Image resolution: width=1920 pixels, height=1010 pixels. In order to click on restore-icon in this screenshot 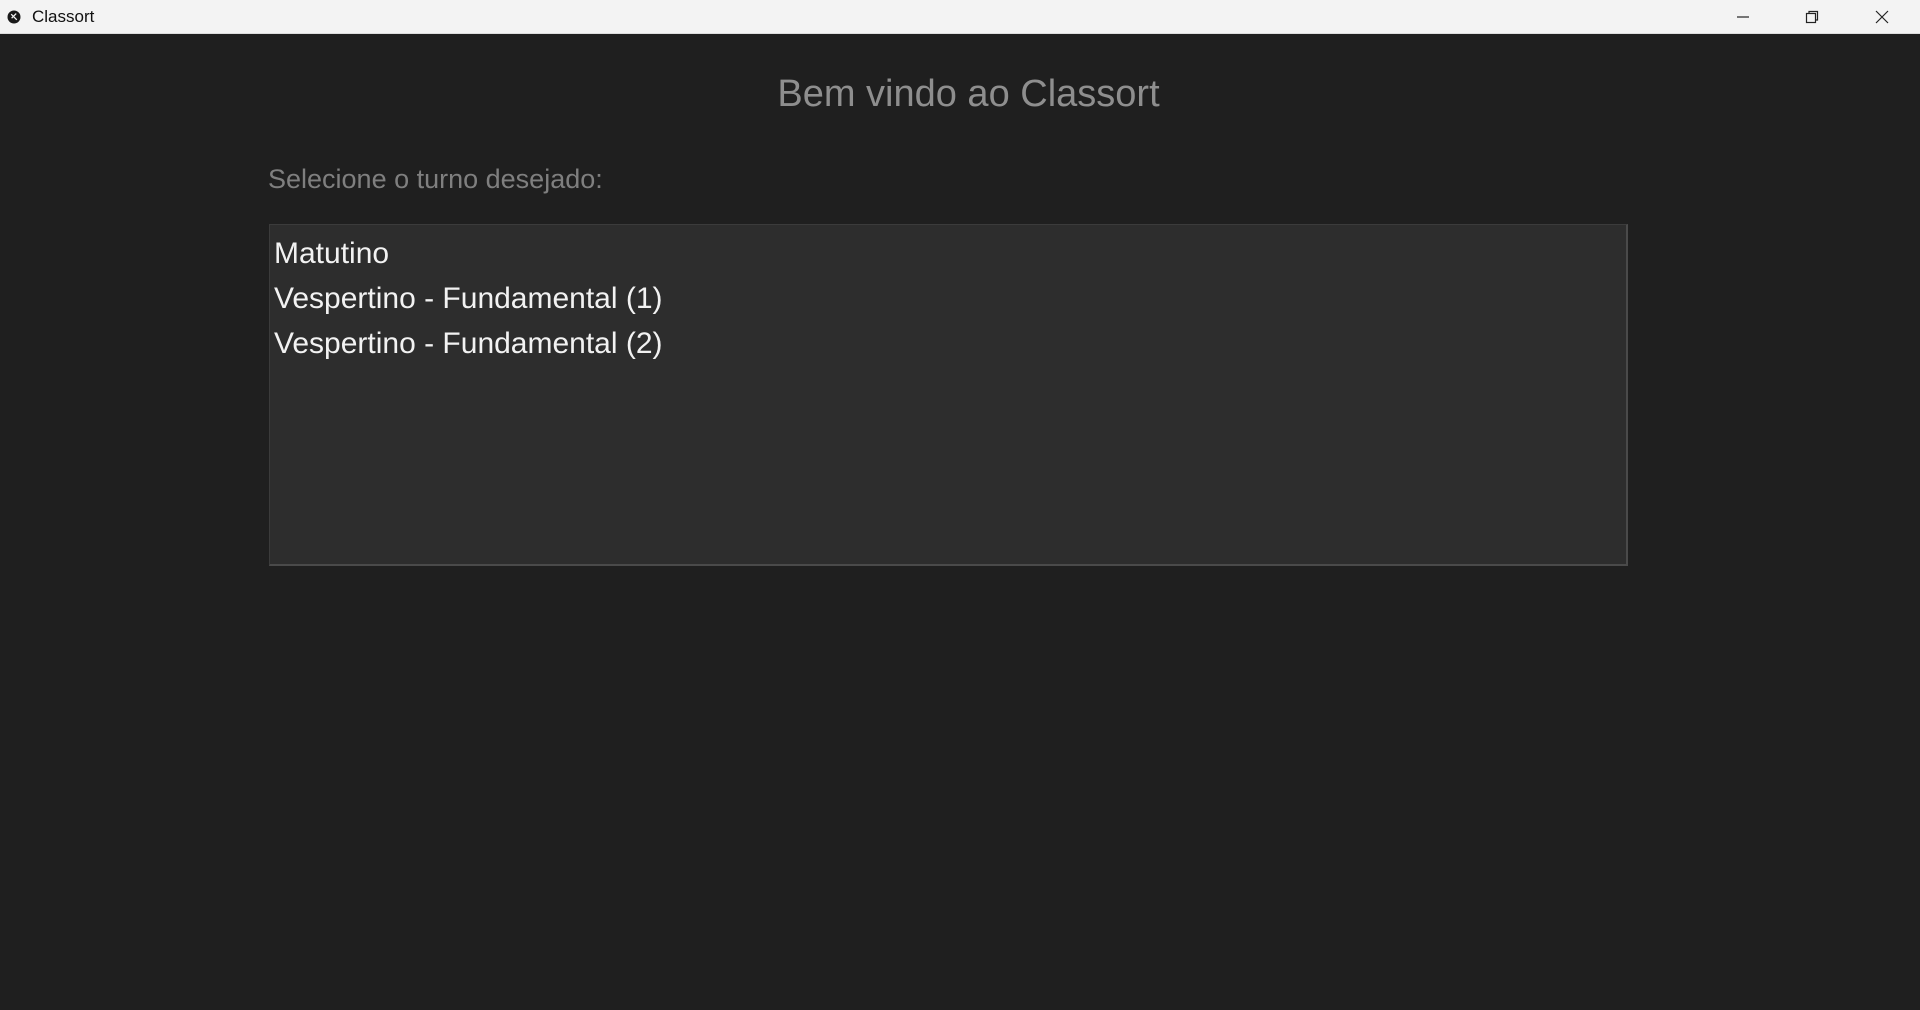, I will do `click(1812, 17)`.